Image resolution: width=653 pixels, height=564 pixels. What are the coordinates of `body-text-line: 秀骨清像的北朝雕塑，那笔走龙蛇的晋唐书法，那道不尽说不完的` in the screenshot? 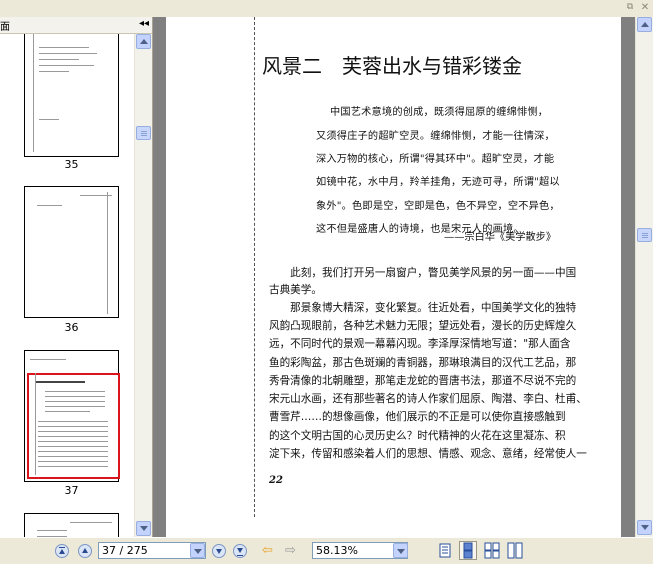 It's located at (423, 381).